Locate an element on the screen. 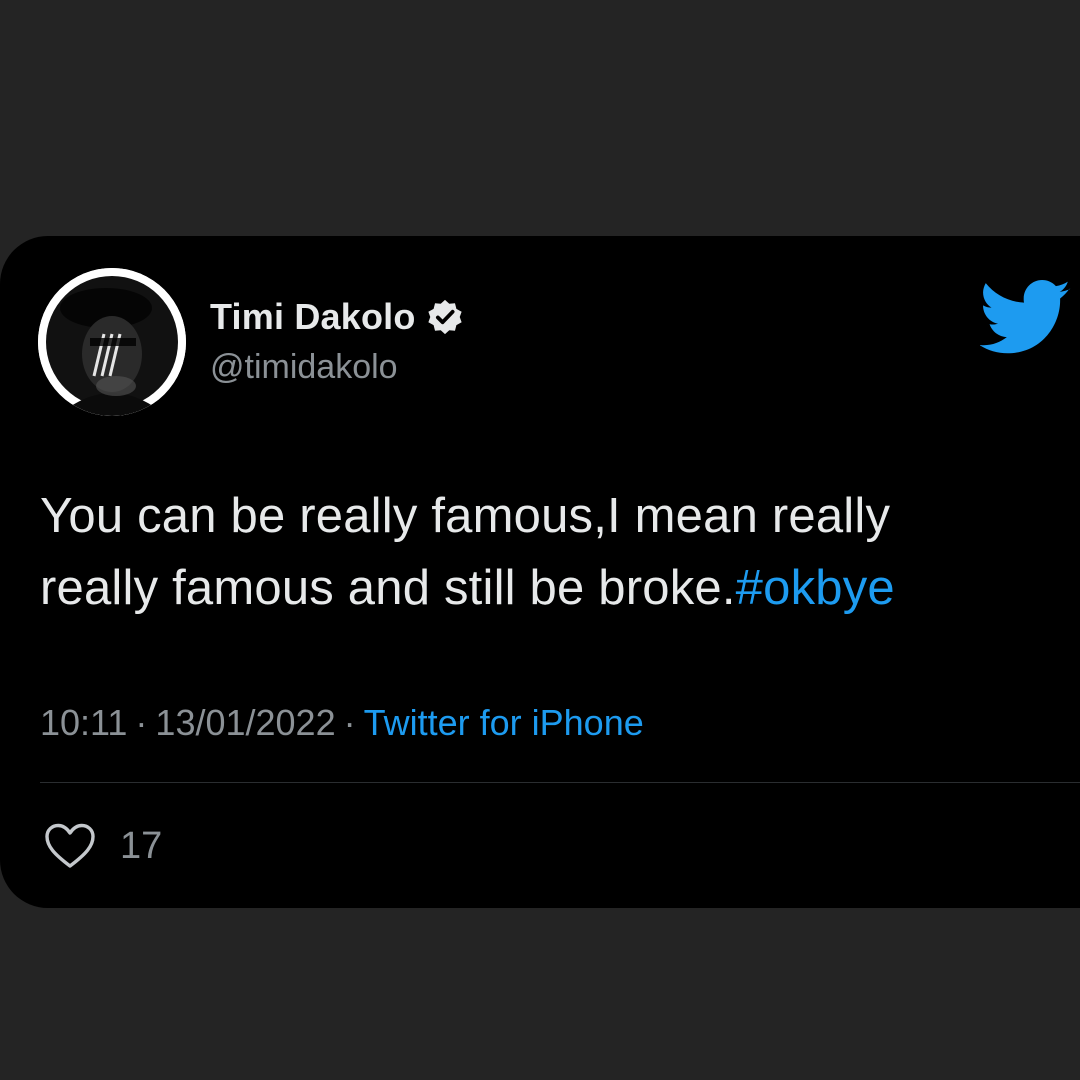  like-count: 17 is located at coordinates (141, 845).